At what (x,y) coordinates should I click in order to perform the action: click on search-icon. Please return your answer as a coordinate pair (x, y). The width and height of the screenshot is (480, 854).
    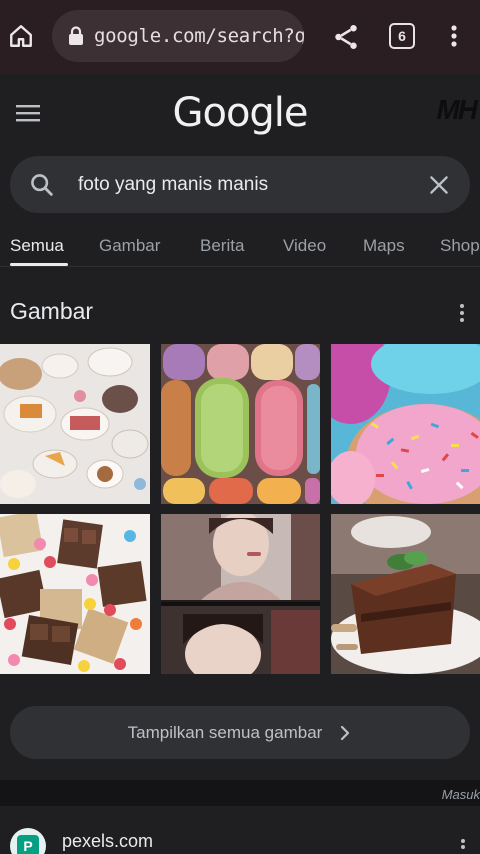
    Looking at the image, I should click on (42, 185).